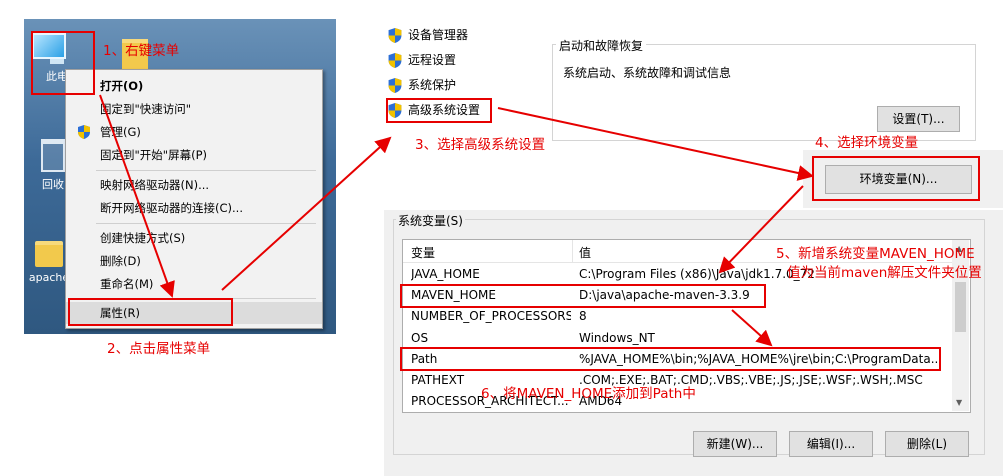  What do you see at coordinates (306, 213) in the screenshot?
I see `arrow-step3` at bounding box center [306, 213].